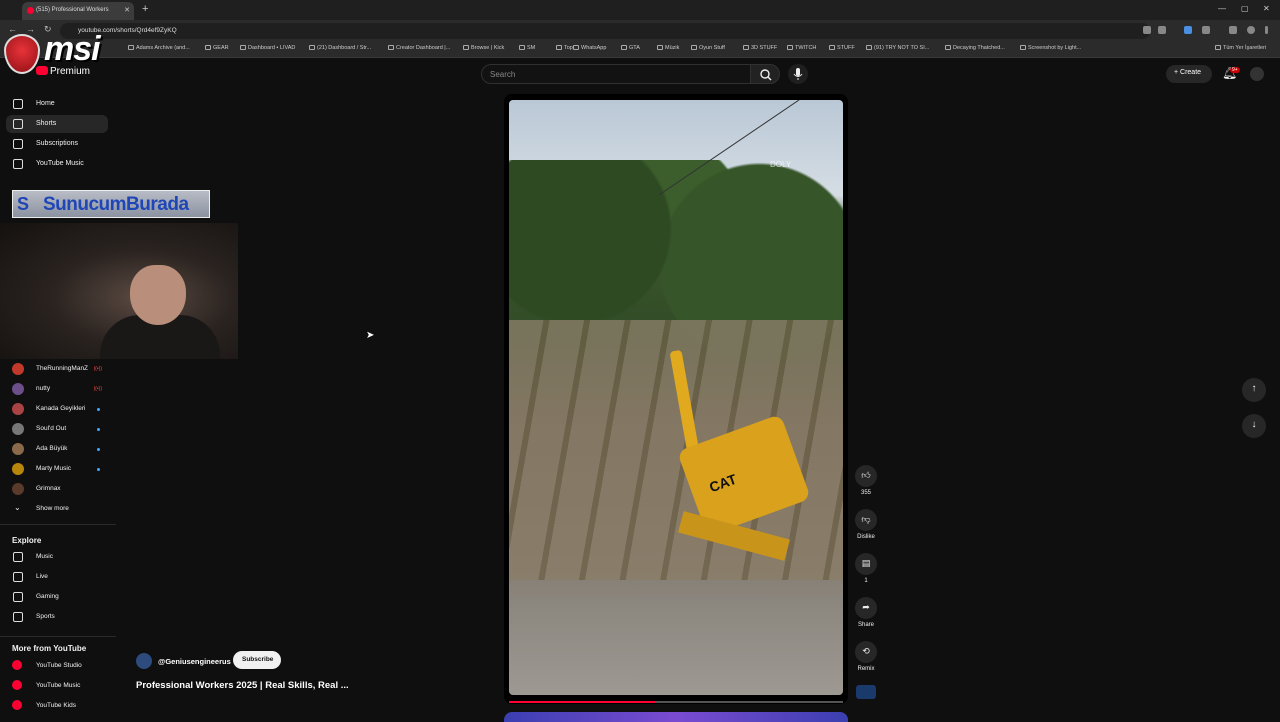 This screenshot has height=722, width=1280. Describe the element at coordinates (1257, 74) in the screenshot. I see `account-avatar` at that location.